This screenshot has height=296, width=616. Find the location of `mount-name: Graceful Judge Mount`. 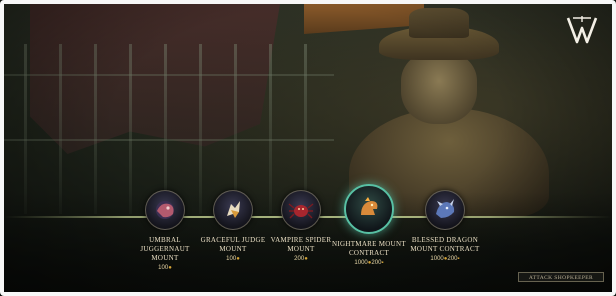

mount-name: Graceful Judge Mount is located at coordinates (233, 244).